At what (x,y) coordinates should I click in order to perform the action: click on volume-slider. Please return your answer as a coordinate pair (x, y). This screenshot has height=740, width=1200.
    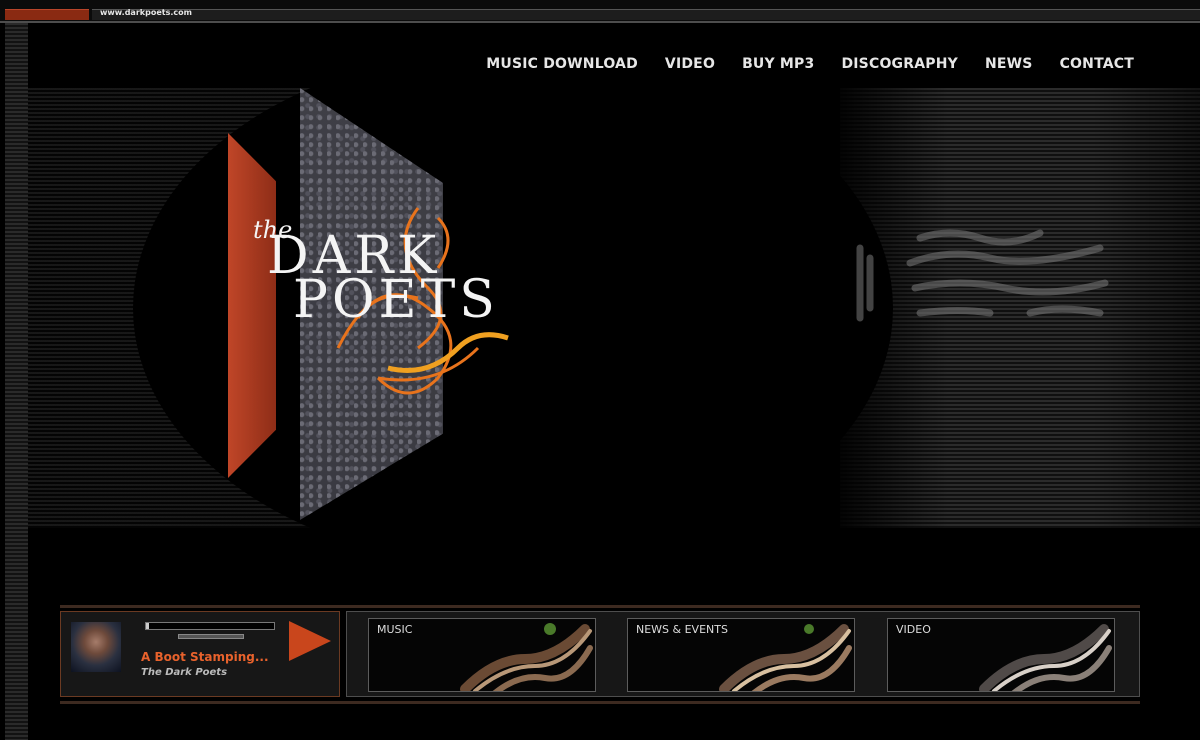
    Looking at the image, I should click on (211, 636).